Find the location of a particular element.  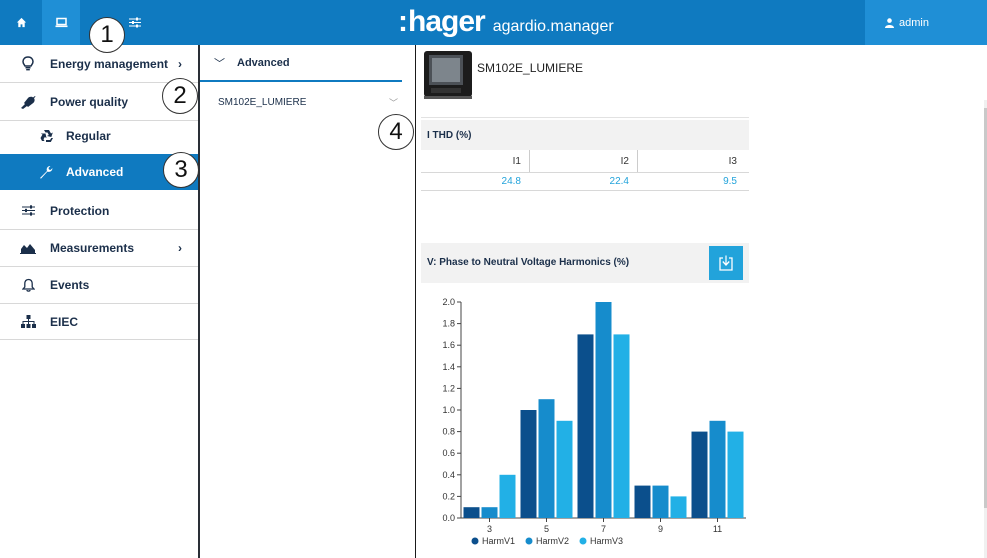

chevron-down-icon: ﹀ is located at coordinates (393, 102).